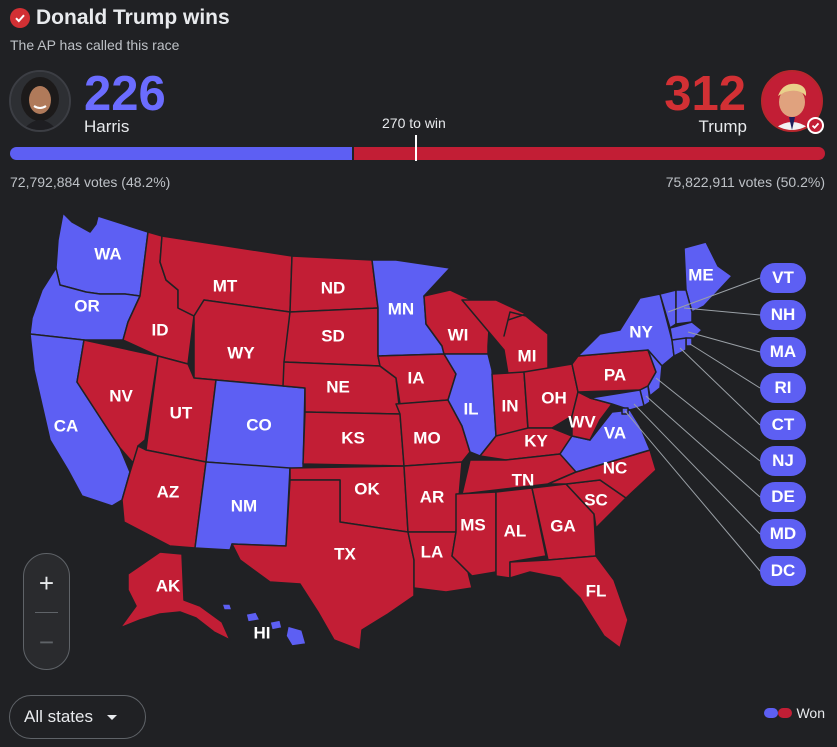 The height and width of the screenshot is (747, 837). I want to click on state-label-ga: GA, so click(563, 526).